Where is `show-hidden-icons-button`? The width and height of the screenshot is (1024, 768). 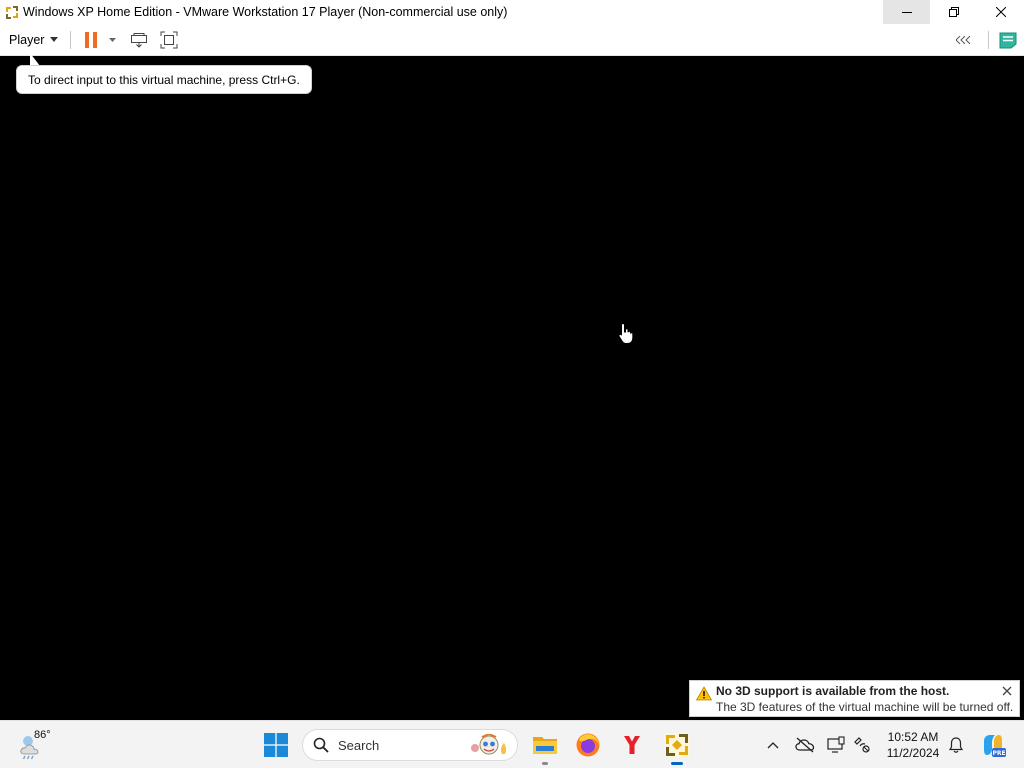 show-hidden-icons-button is located at coordinates (773, 745).